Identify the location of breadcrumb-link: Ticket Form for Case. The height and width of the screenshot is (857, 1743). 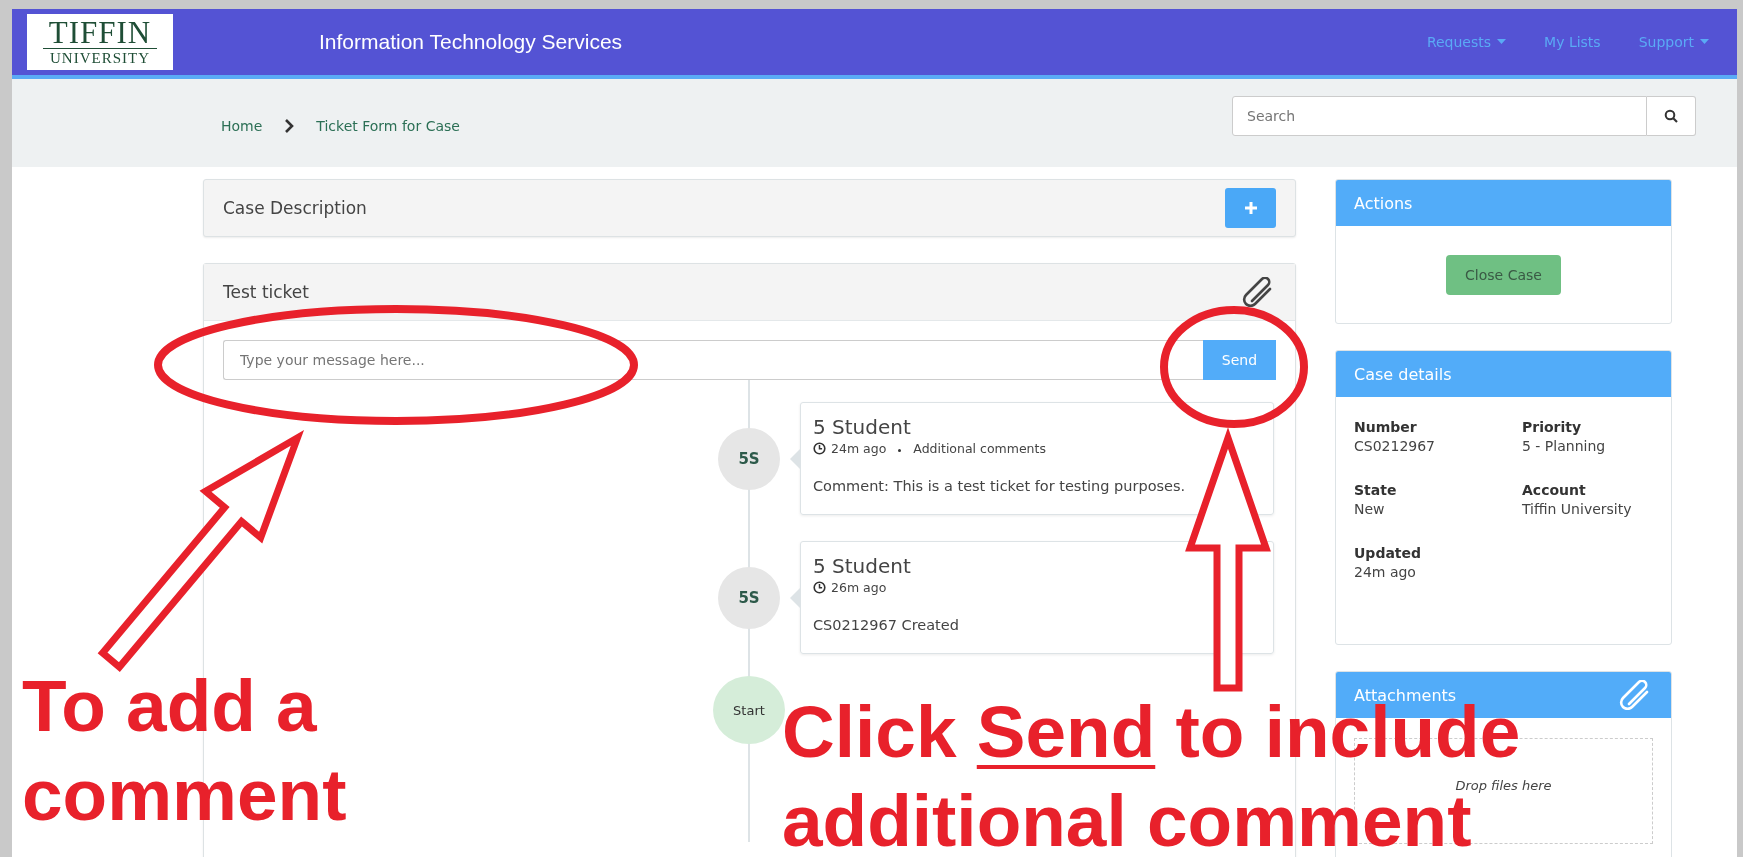
(388, 126).